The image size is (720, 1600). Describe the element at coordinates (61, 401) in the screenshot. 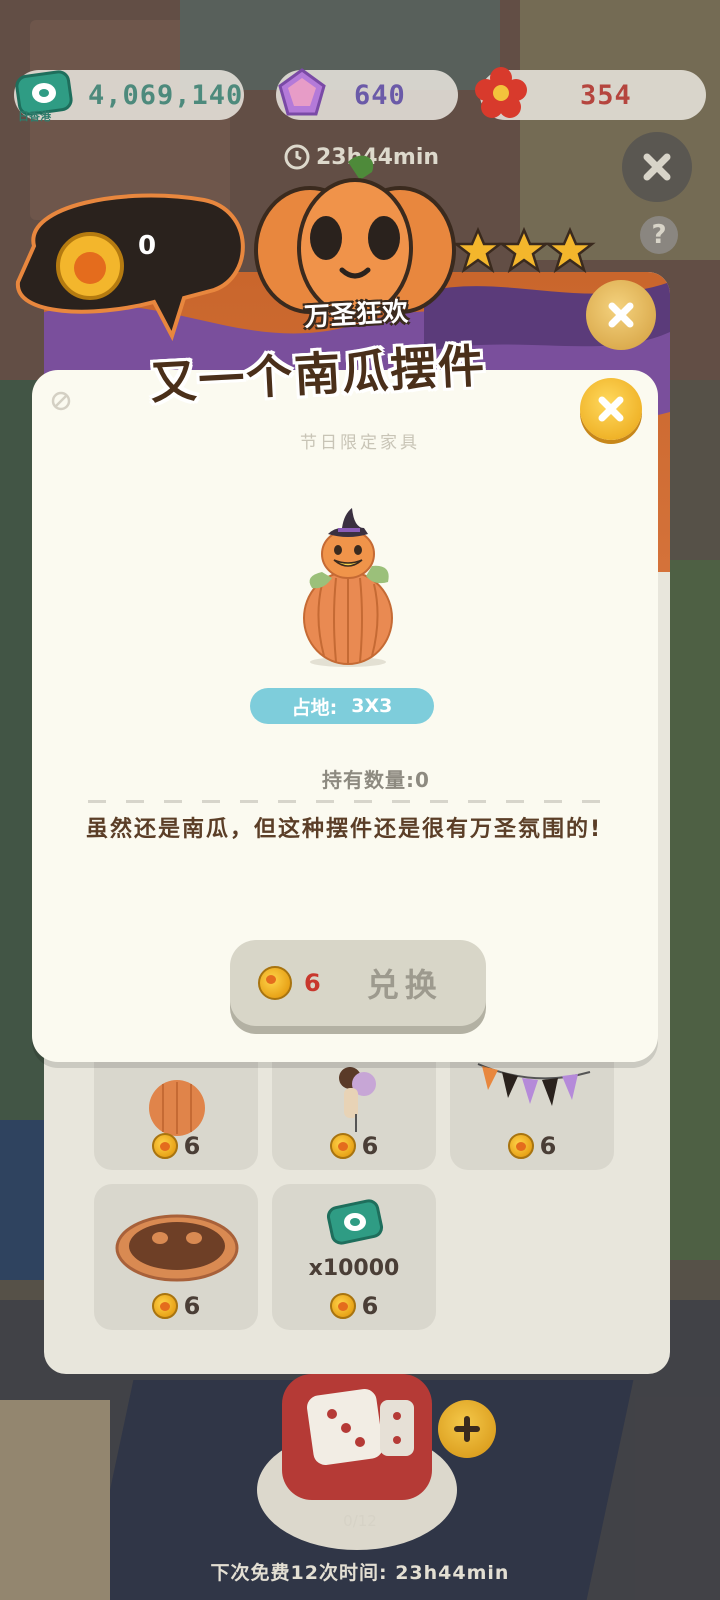

I see `no-entry-icon` at that location.